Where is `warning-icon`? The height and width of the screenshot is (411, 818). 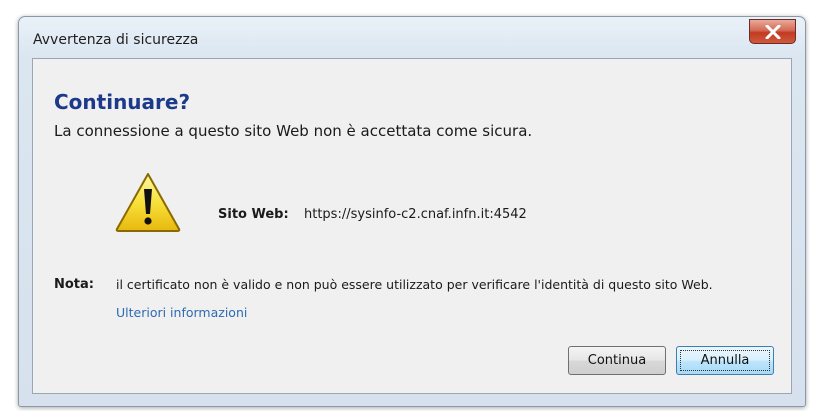
warning-icon is located at coordinates (148, 202).